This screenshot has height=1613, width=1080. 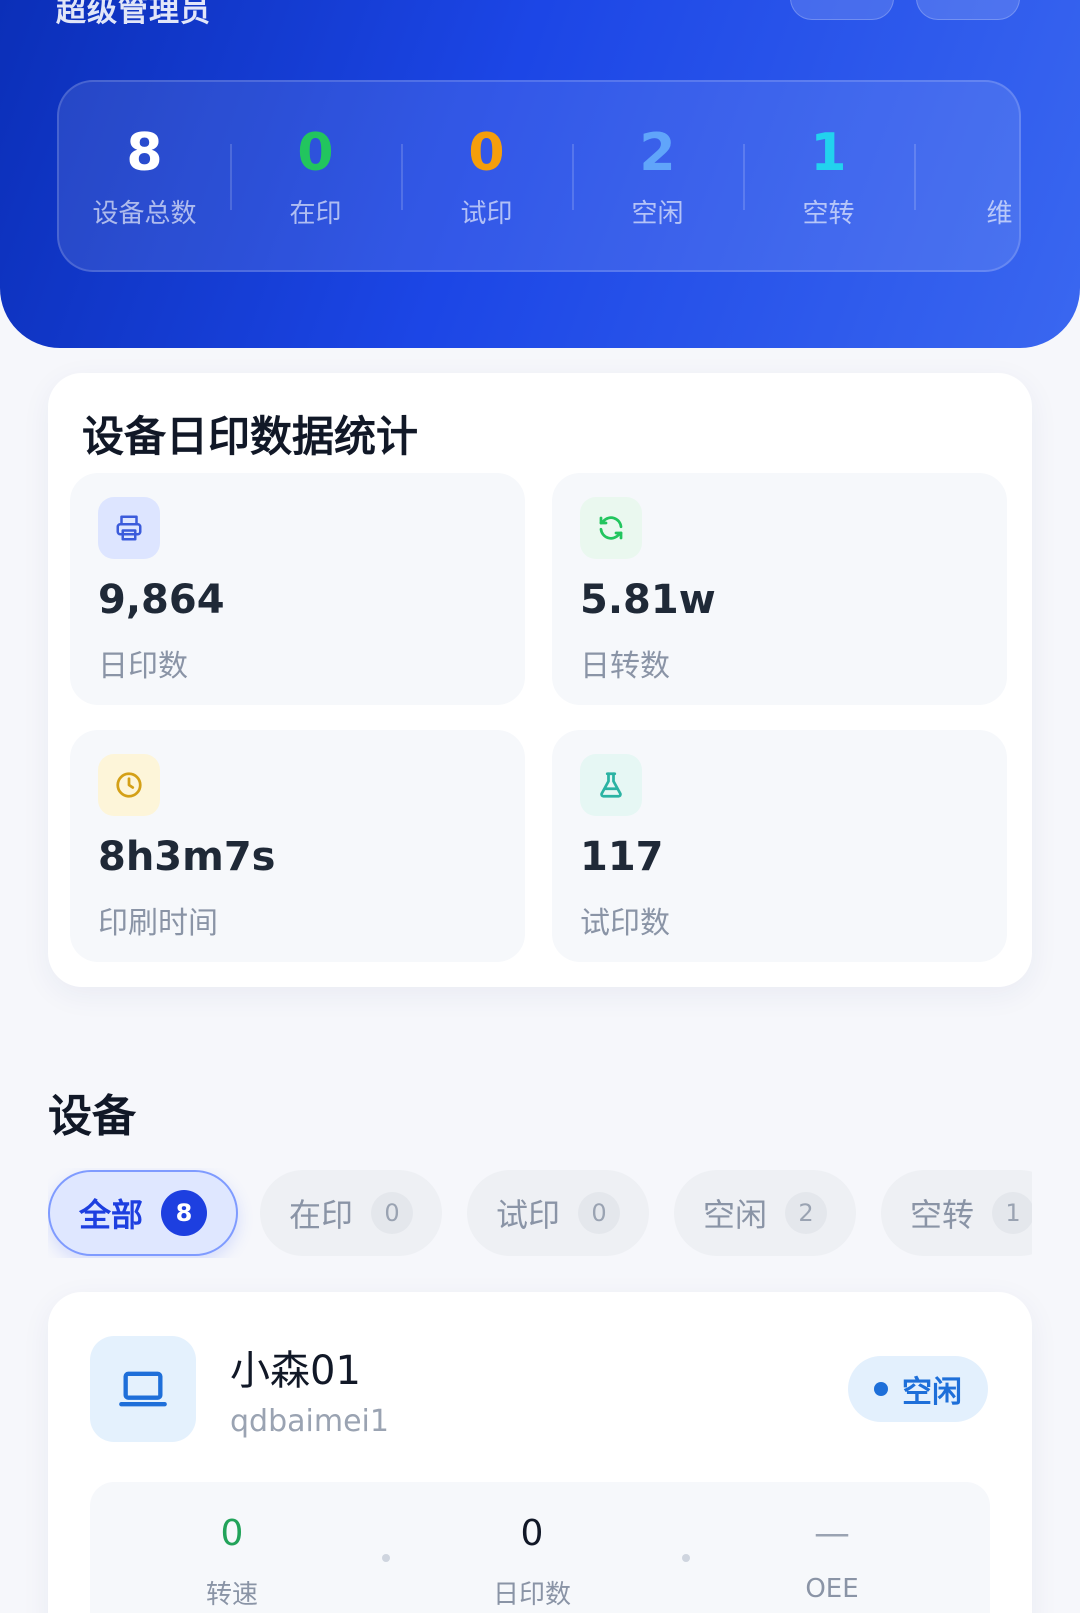 What do you see at coordinates (133, 14) in the screenshot?
I see `role-title: 超级管理员` at bounding box center [133, 14].